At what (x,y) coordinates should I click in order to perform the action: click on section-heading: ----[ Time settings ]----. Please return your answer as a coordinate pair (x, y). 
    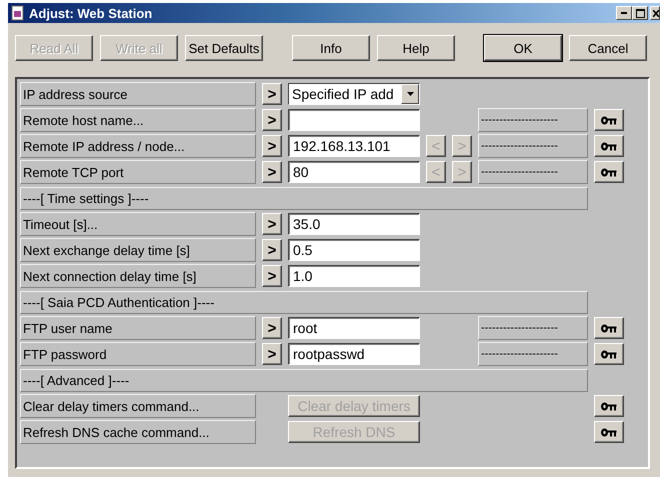
    Looking at the image, I should click on (304, 198).